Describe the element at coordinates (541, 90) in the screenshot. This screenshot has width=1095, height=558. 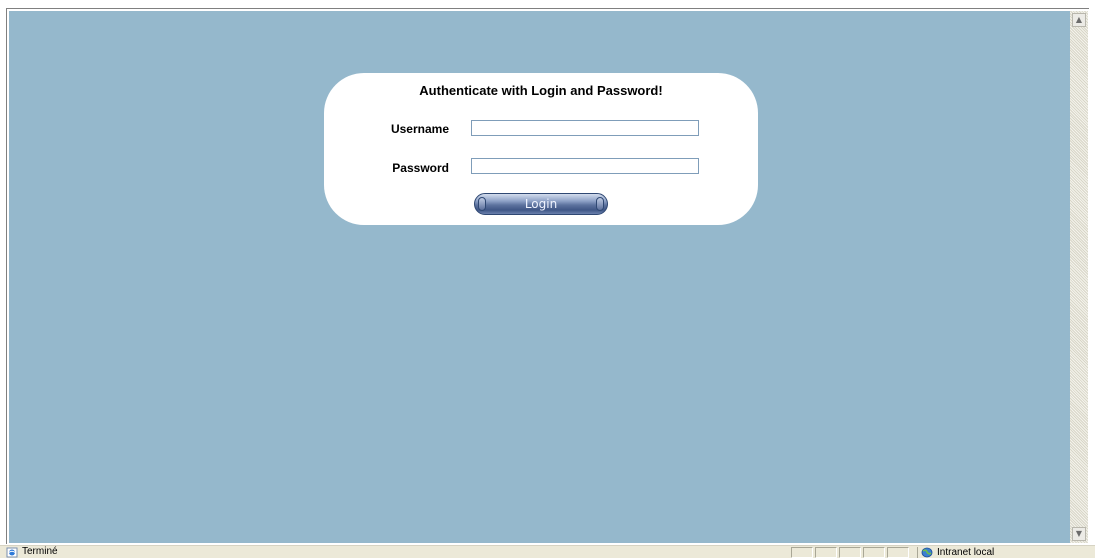
I see `login-title: Authenticate with Login and Password!` at that location.